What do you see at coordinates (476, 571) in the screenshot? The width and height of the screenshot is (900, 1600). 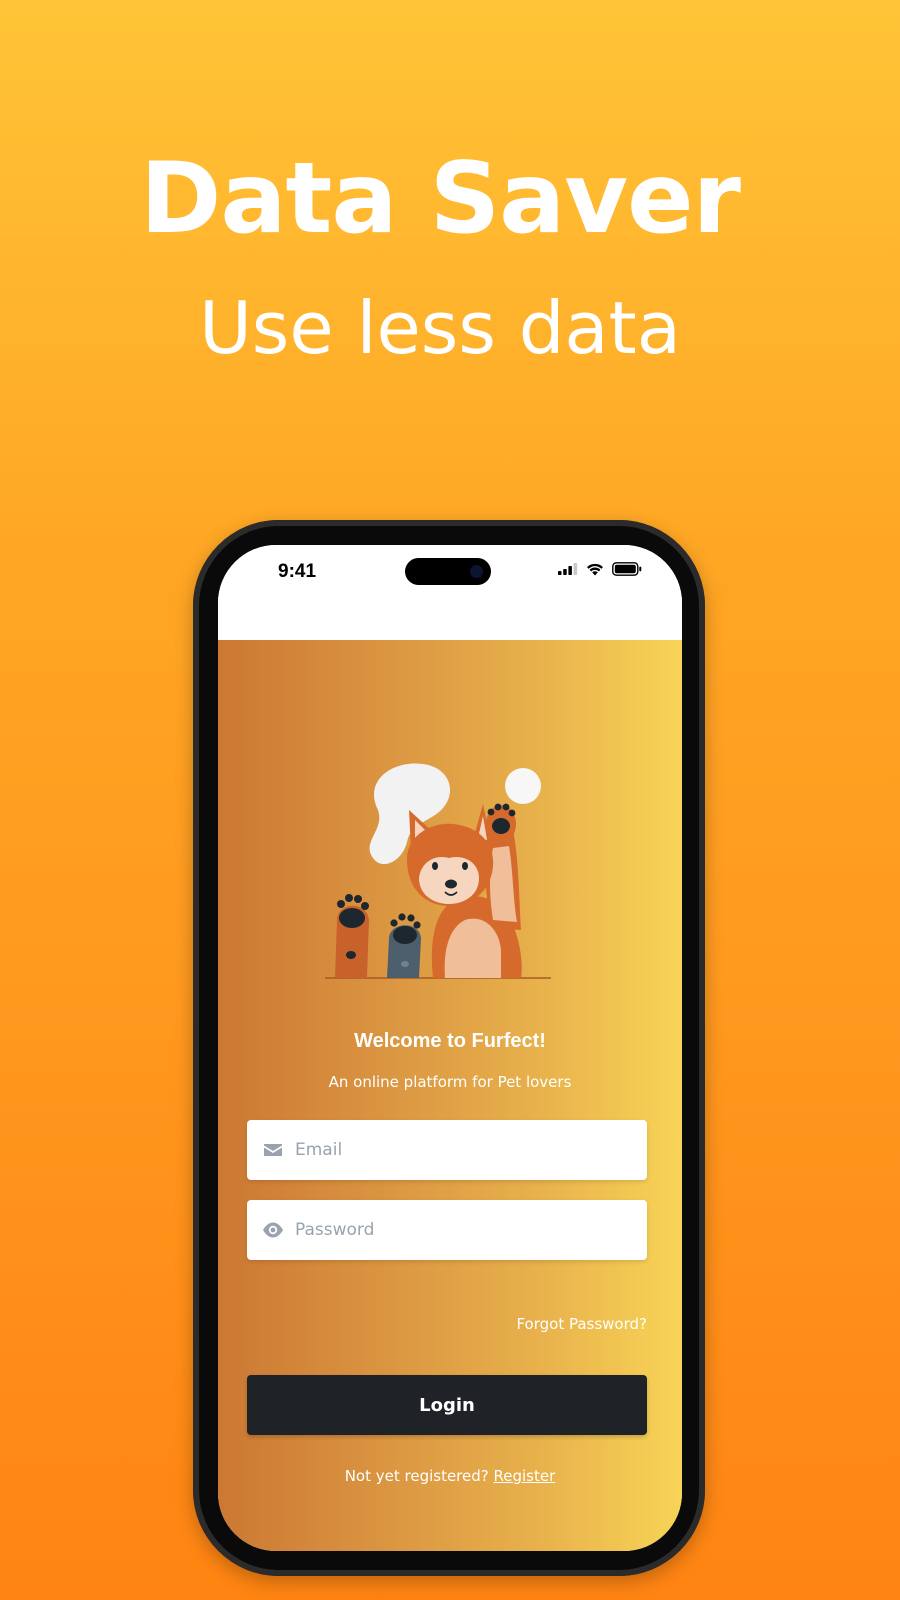 I see `camera-lens` at bounding box center [476, 571].